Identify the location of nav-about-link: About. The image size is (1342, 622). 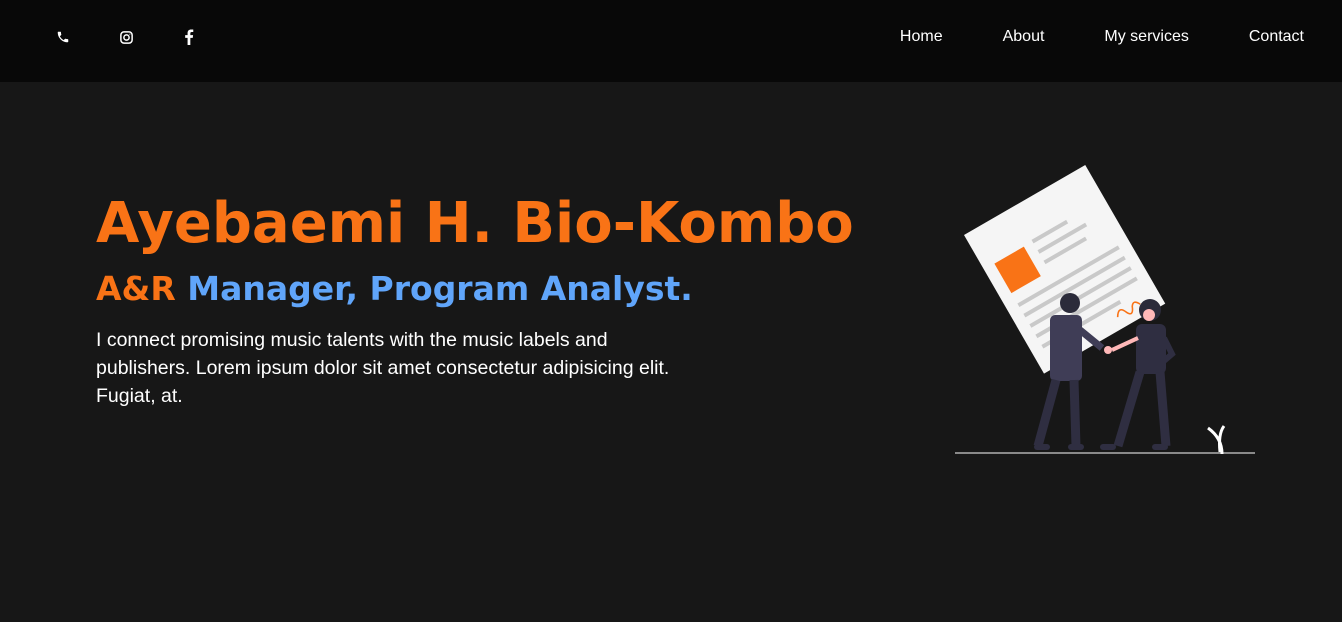
(1024, 37).